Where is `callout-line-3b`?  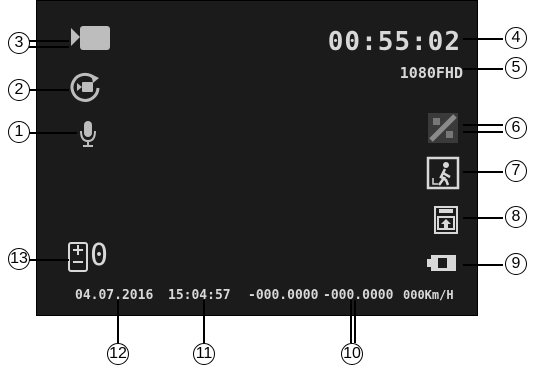
callout-line-3b is located at coordinates (49, 47).